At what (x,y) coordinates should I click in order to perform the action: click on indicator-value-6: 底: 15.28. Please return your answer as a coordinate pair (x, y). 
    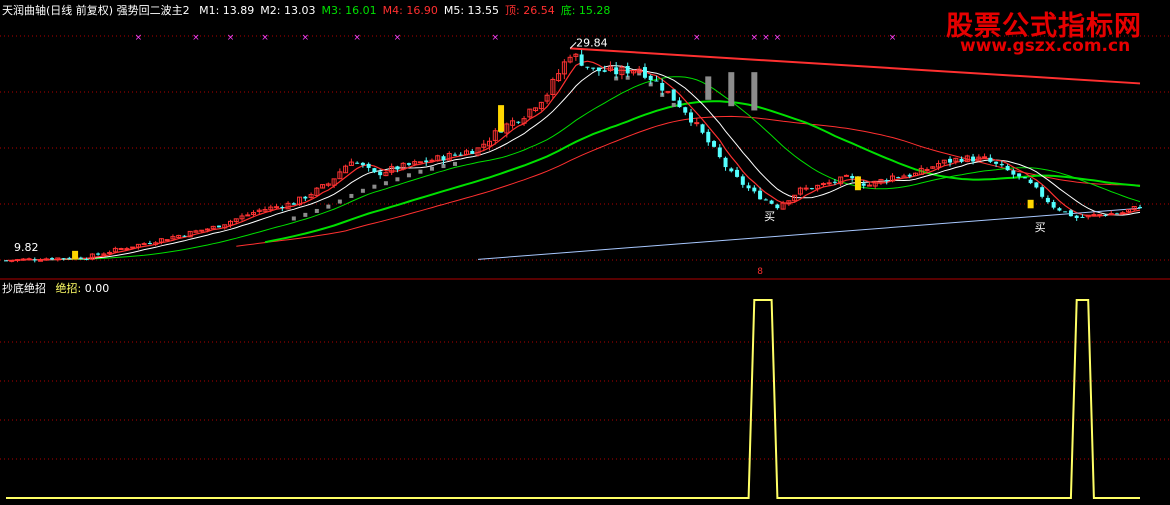
    Looking at the image, I should click on (585, 10).